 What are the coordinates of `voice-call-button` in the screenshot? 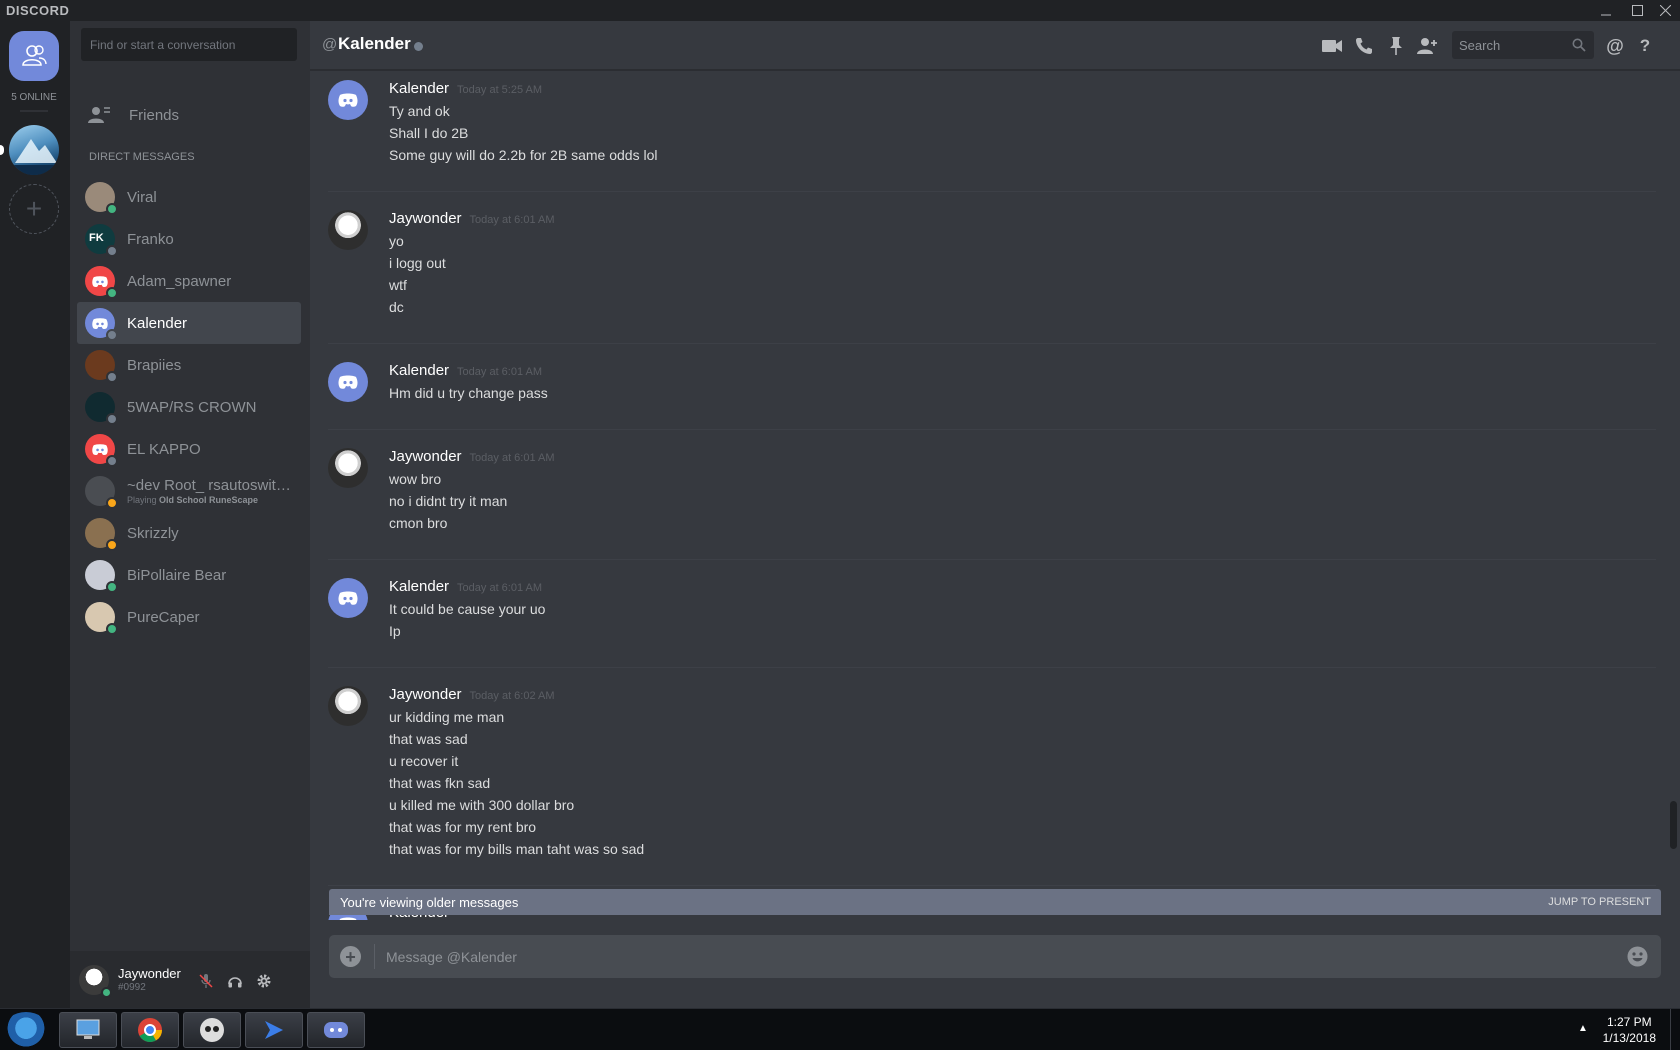 It's located at (1364, 46).